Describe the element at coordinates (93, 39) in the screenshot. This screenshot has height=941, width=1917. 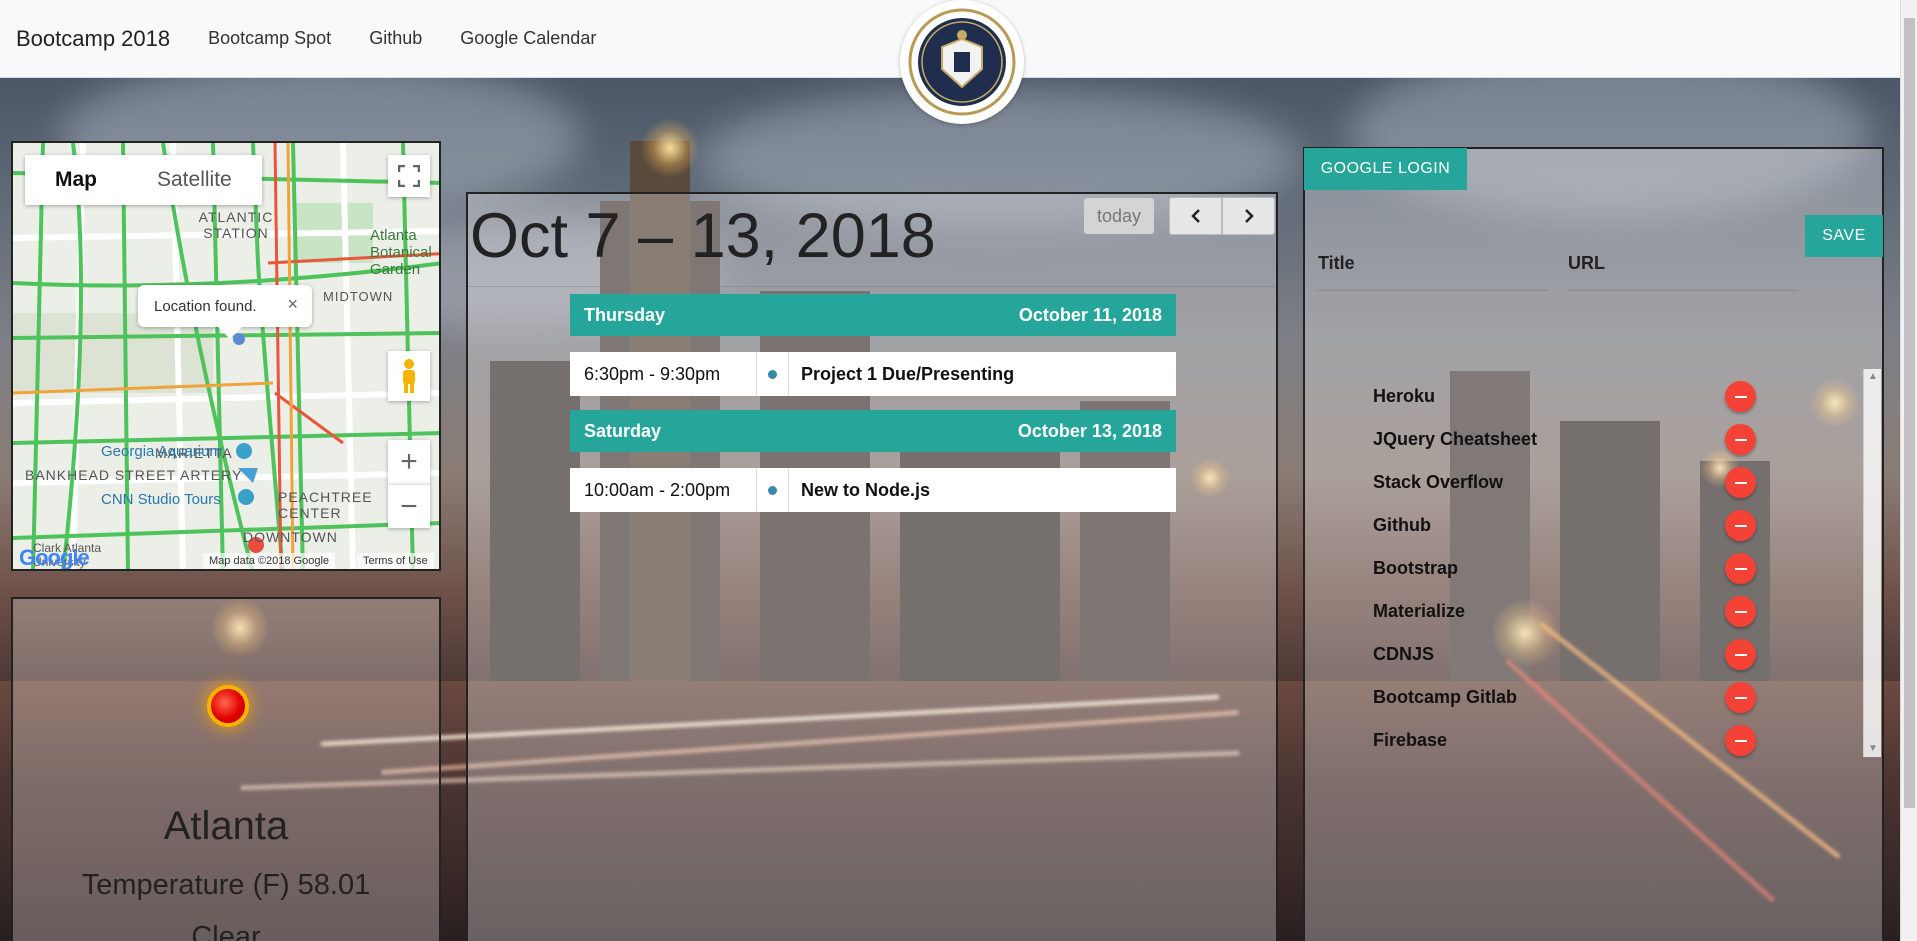
I see `brand-link: Bootcamp 2018` at that location.